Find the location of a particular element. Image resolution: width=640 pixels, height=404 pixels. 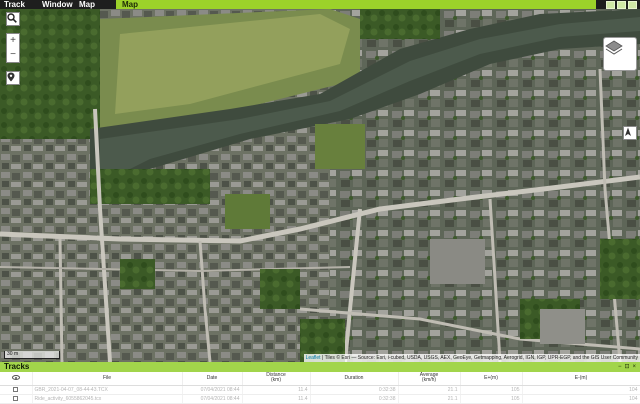

menu-bar: Track Window Map Map is located at coordinates (320, 4).